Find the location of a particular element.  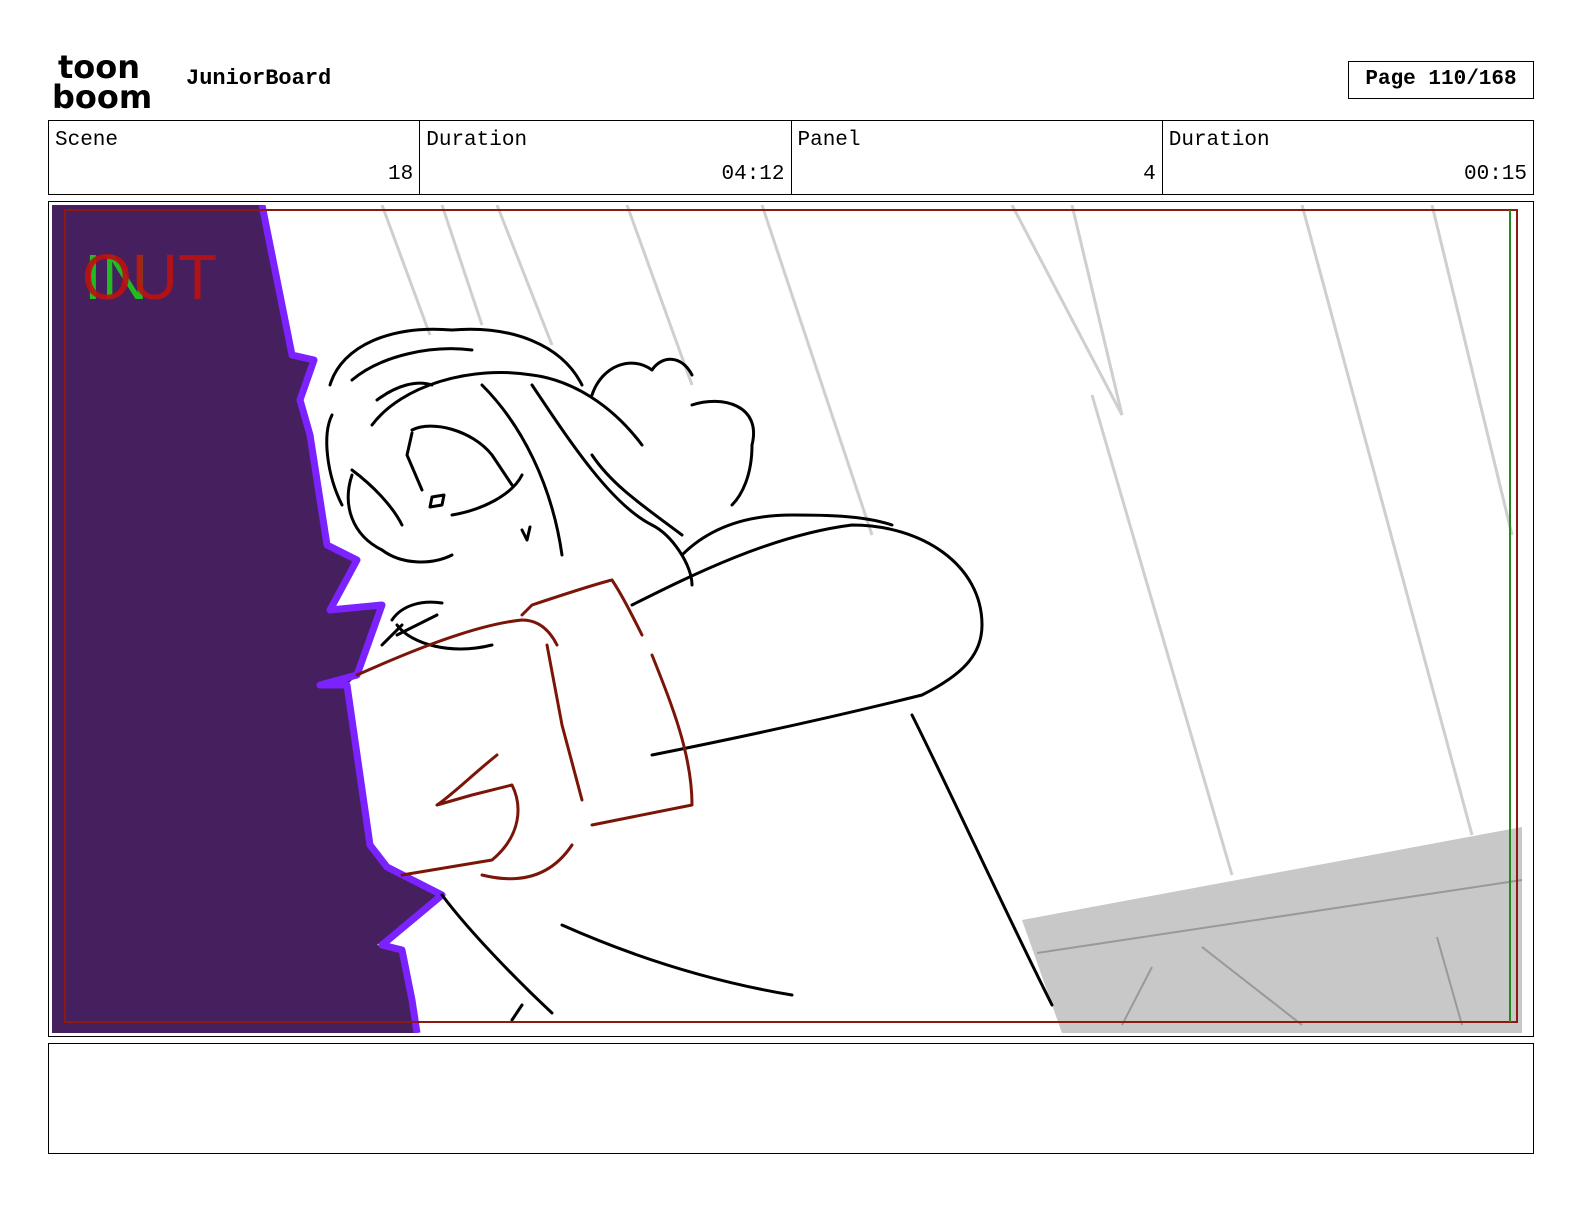

scene-duration-value: 04:12 is located at coordinates (753, 174).